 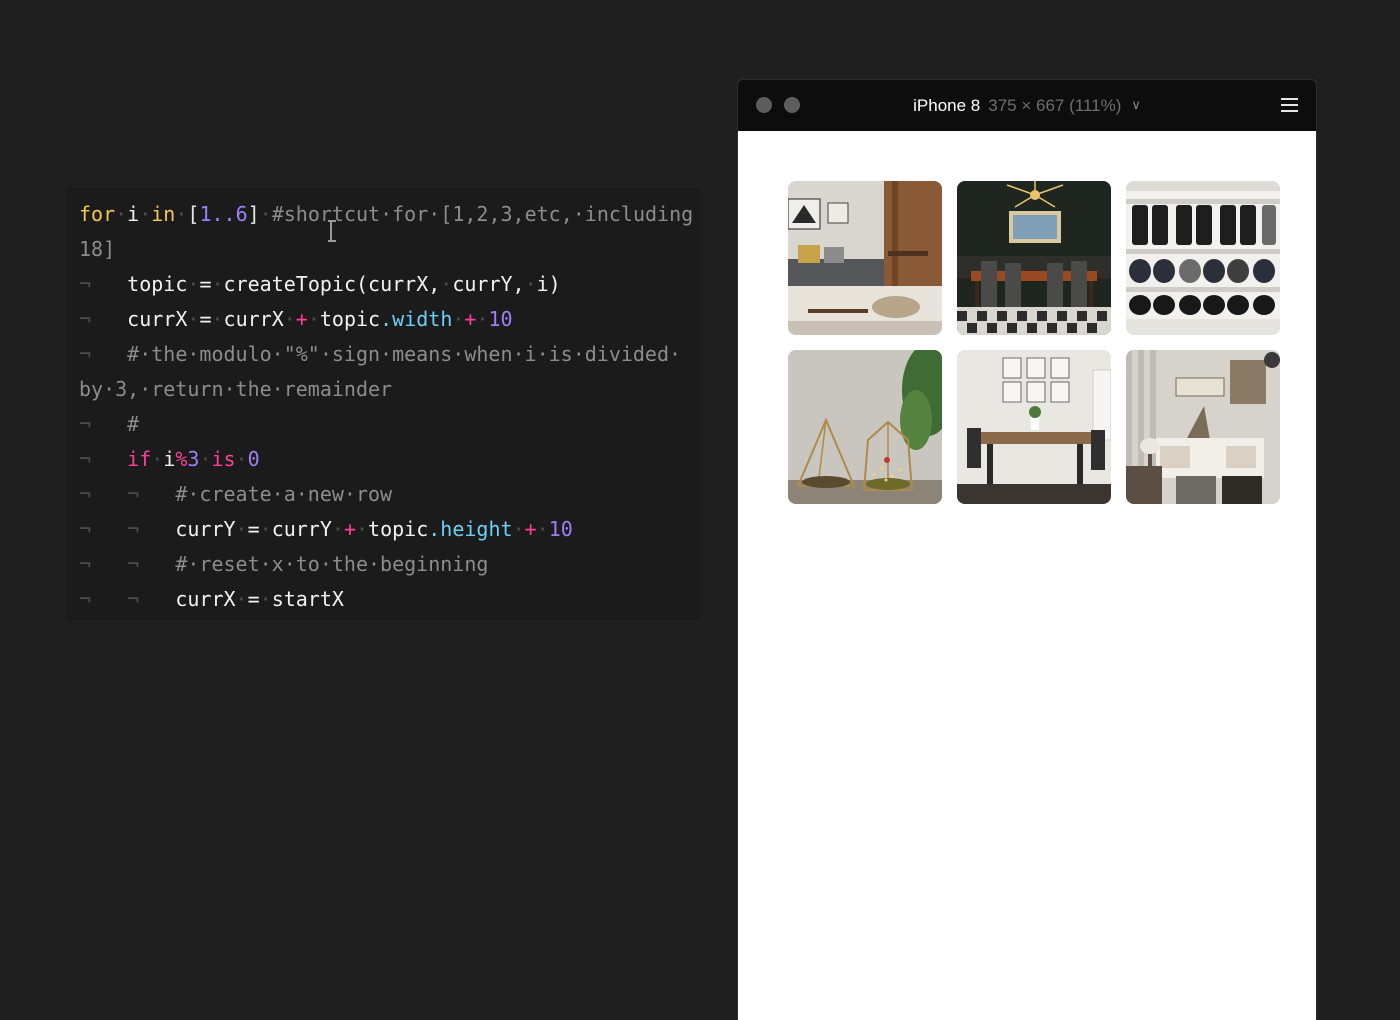 I want to click on photo-living-room, so click(x=865, y=258).